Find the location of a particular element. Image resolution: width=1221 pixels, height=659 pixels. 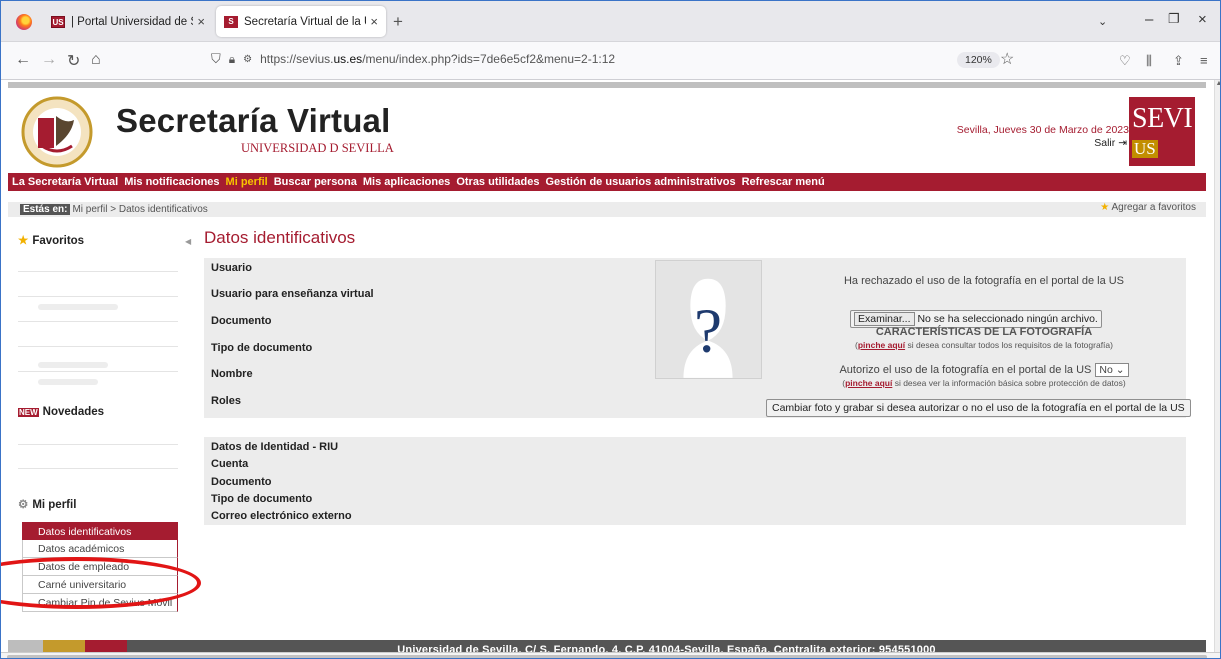

field-label: Nombre is located at coordinates (232, 374).